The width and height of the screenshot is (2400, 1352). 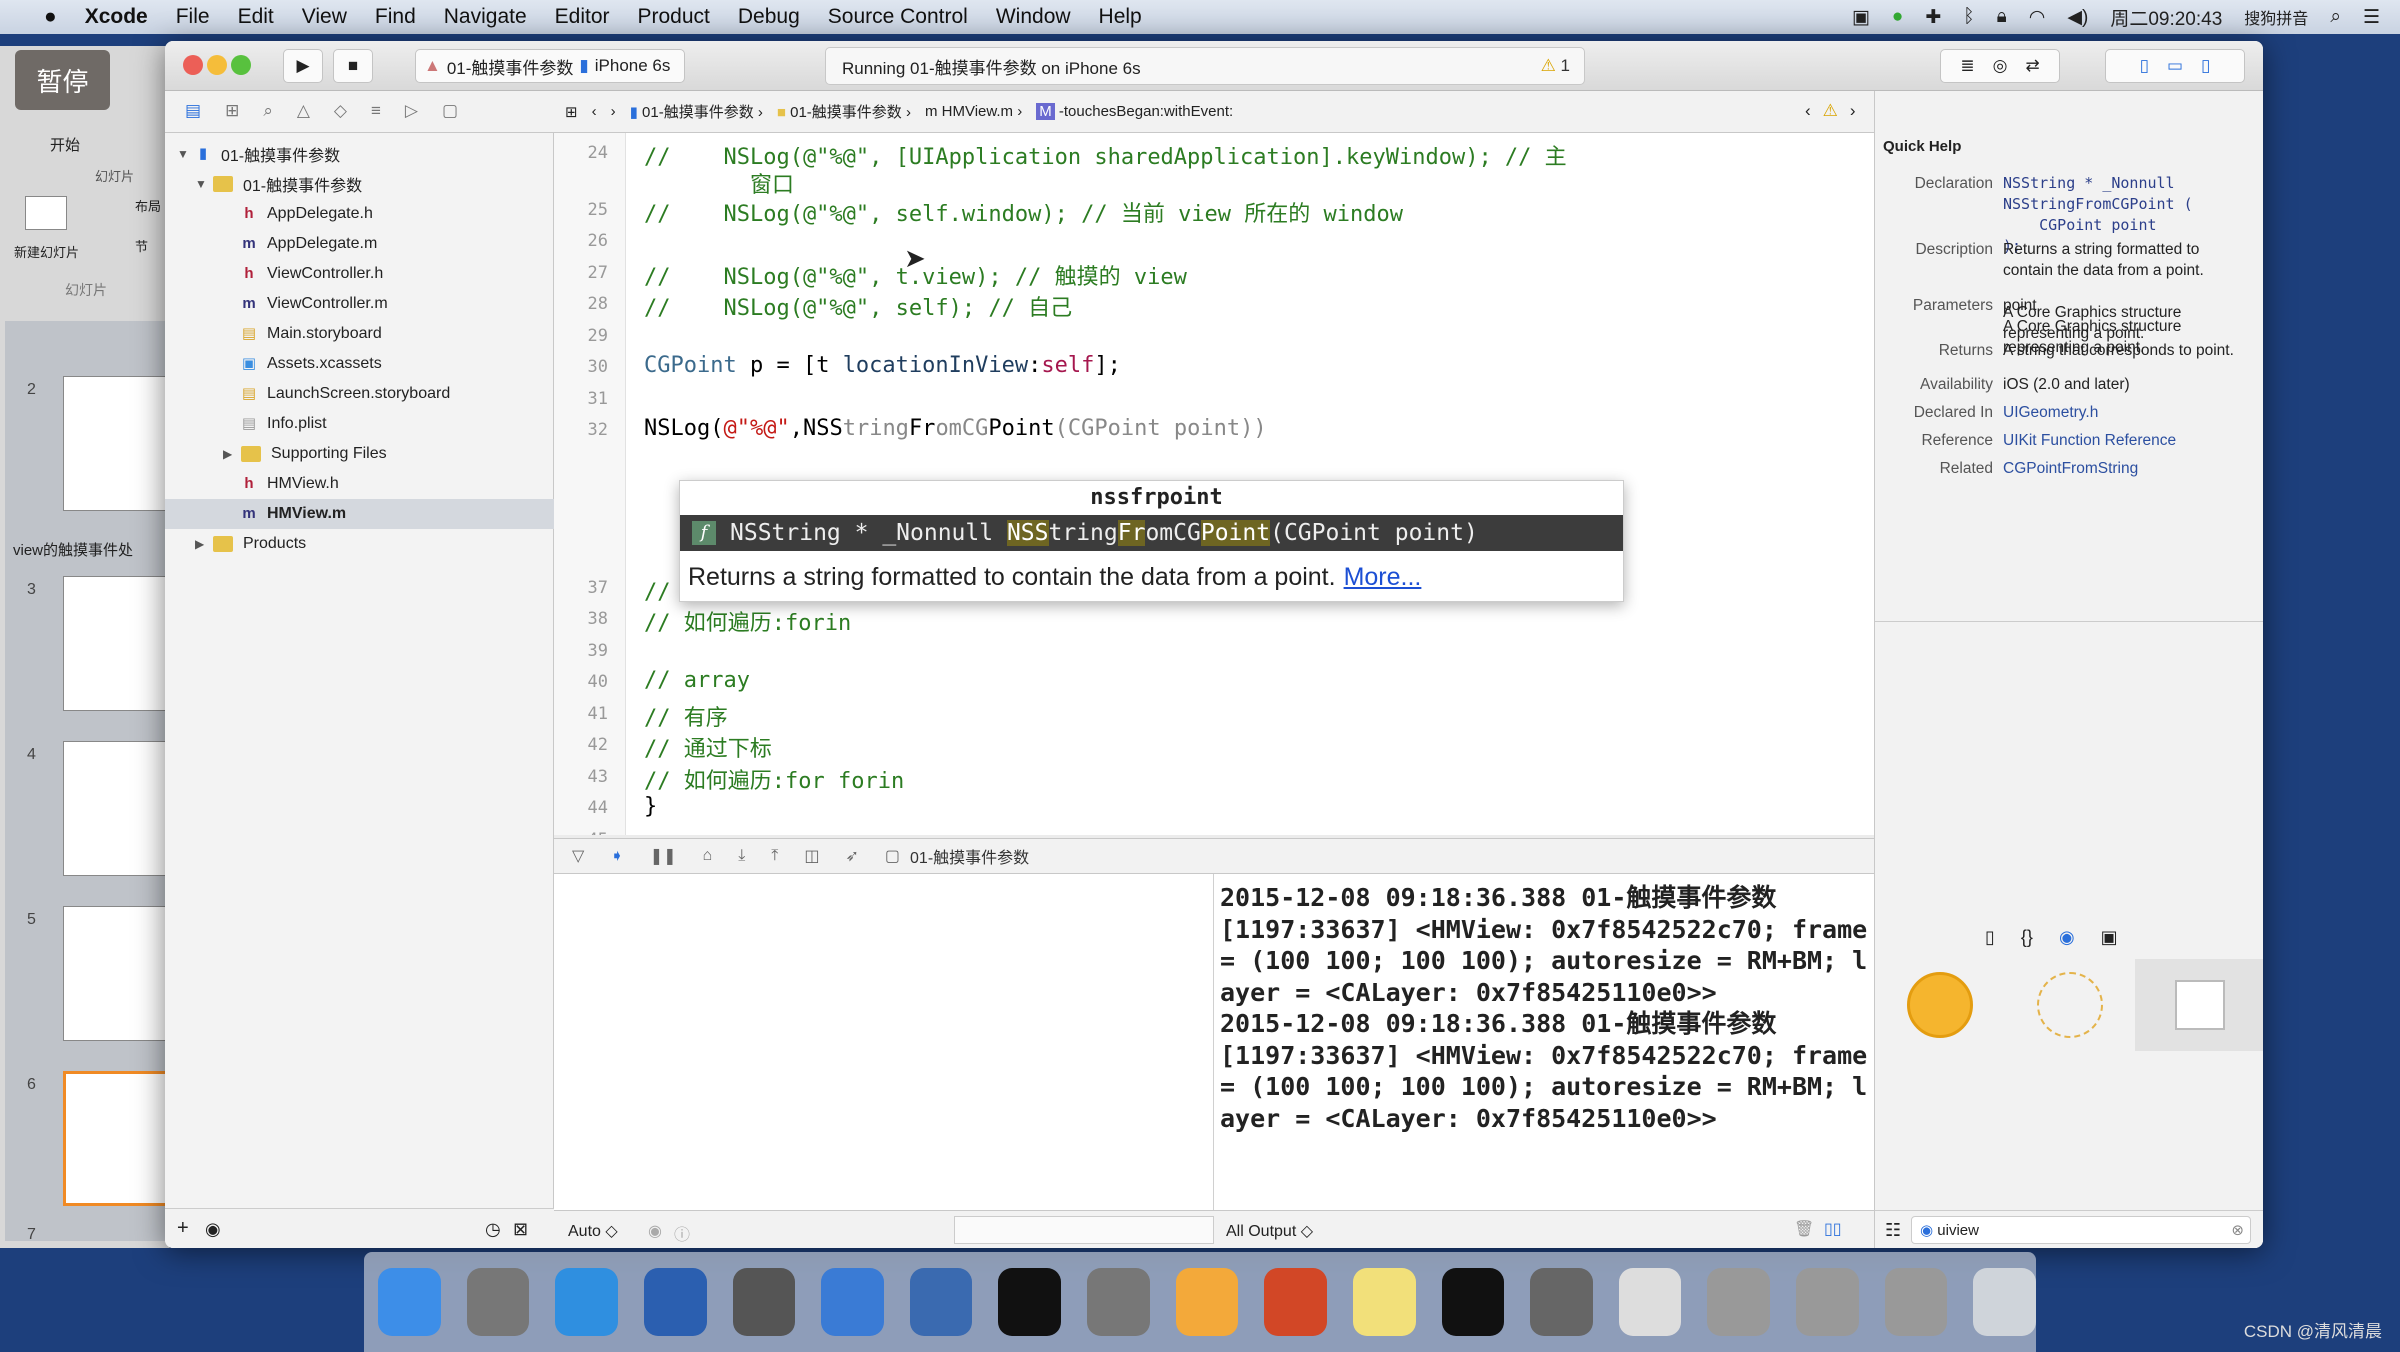 What do you see at coordinates (2128, 412) in the screenshot?
I see `quick-help-value: UIGeometry.h` at bounding box center [2128, 412].